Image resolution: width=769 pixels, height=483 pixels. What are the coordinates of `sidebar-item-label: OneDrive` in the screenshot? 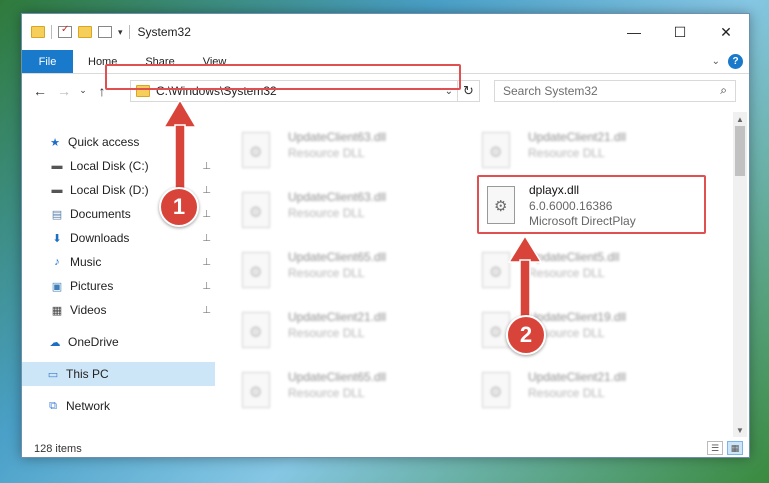 It's located at (93, 342).